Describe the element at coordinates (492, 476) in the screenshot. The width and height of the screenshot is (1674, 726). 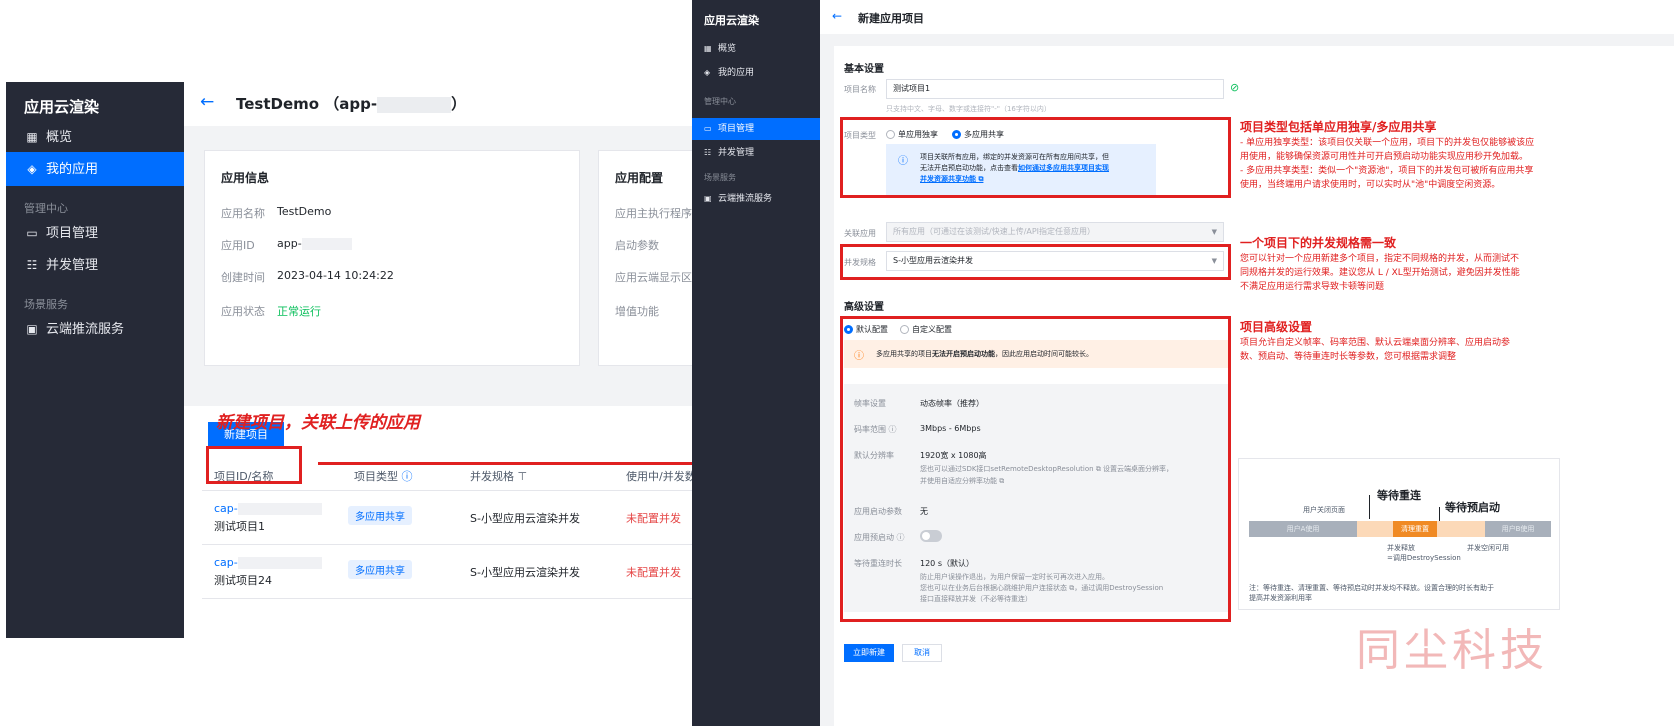
I see `column-label: 并发规格` at that location.